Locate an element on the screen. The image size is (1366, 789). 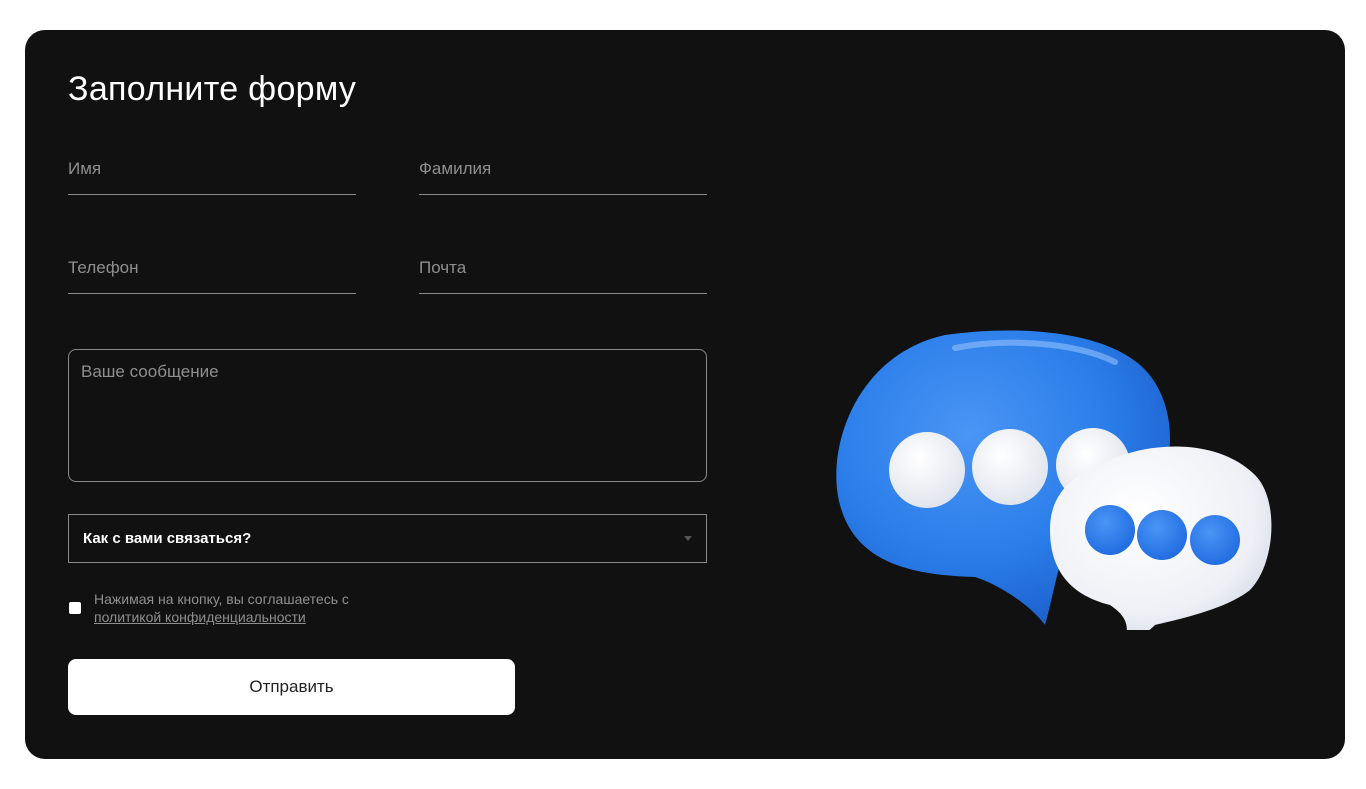
submit-button: Отправить is located at coordinates (291, 687).